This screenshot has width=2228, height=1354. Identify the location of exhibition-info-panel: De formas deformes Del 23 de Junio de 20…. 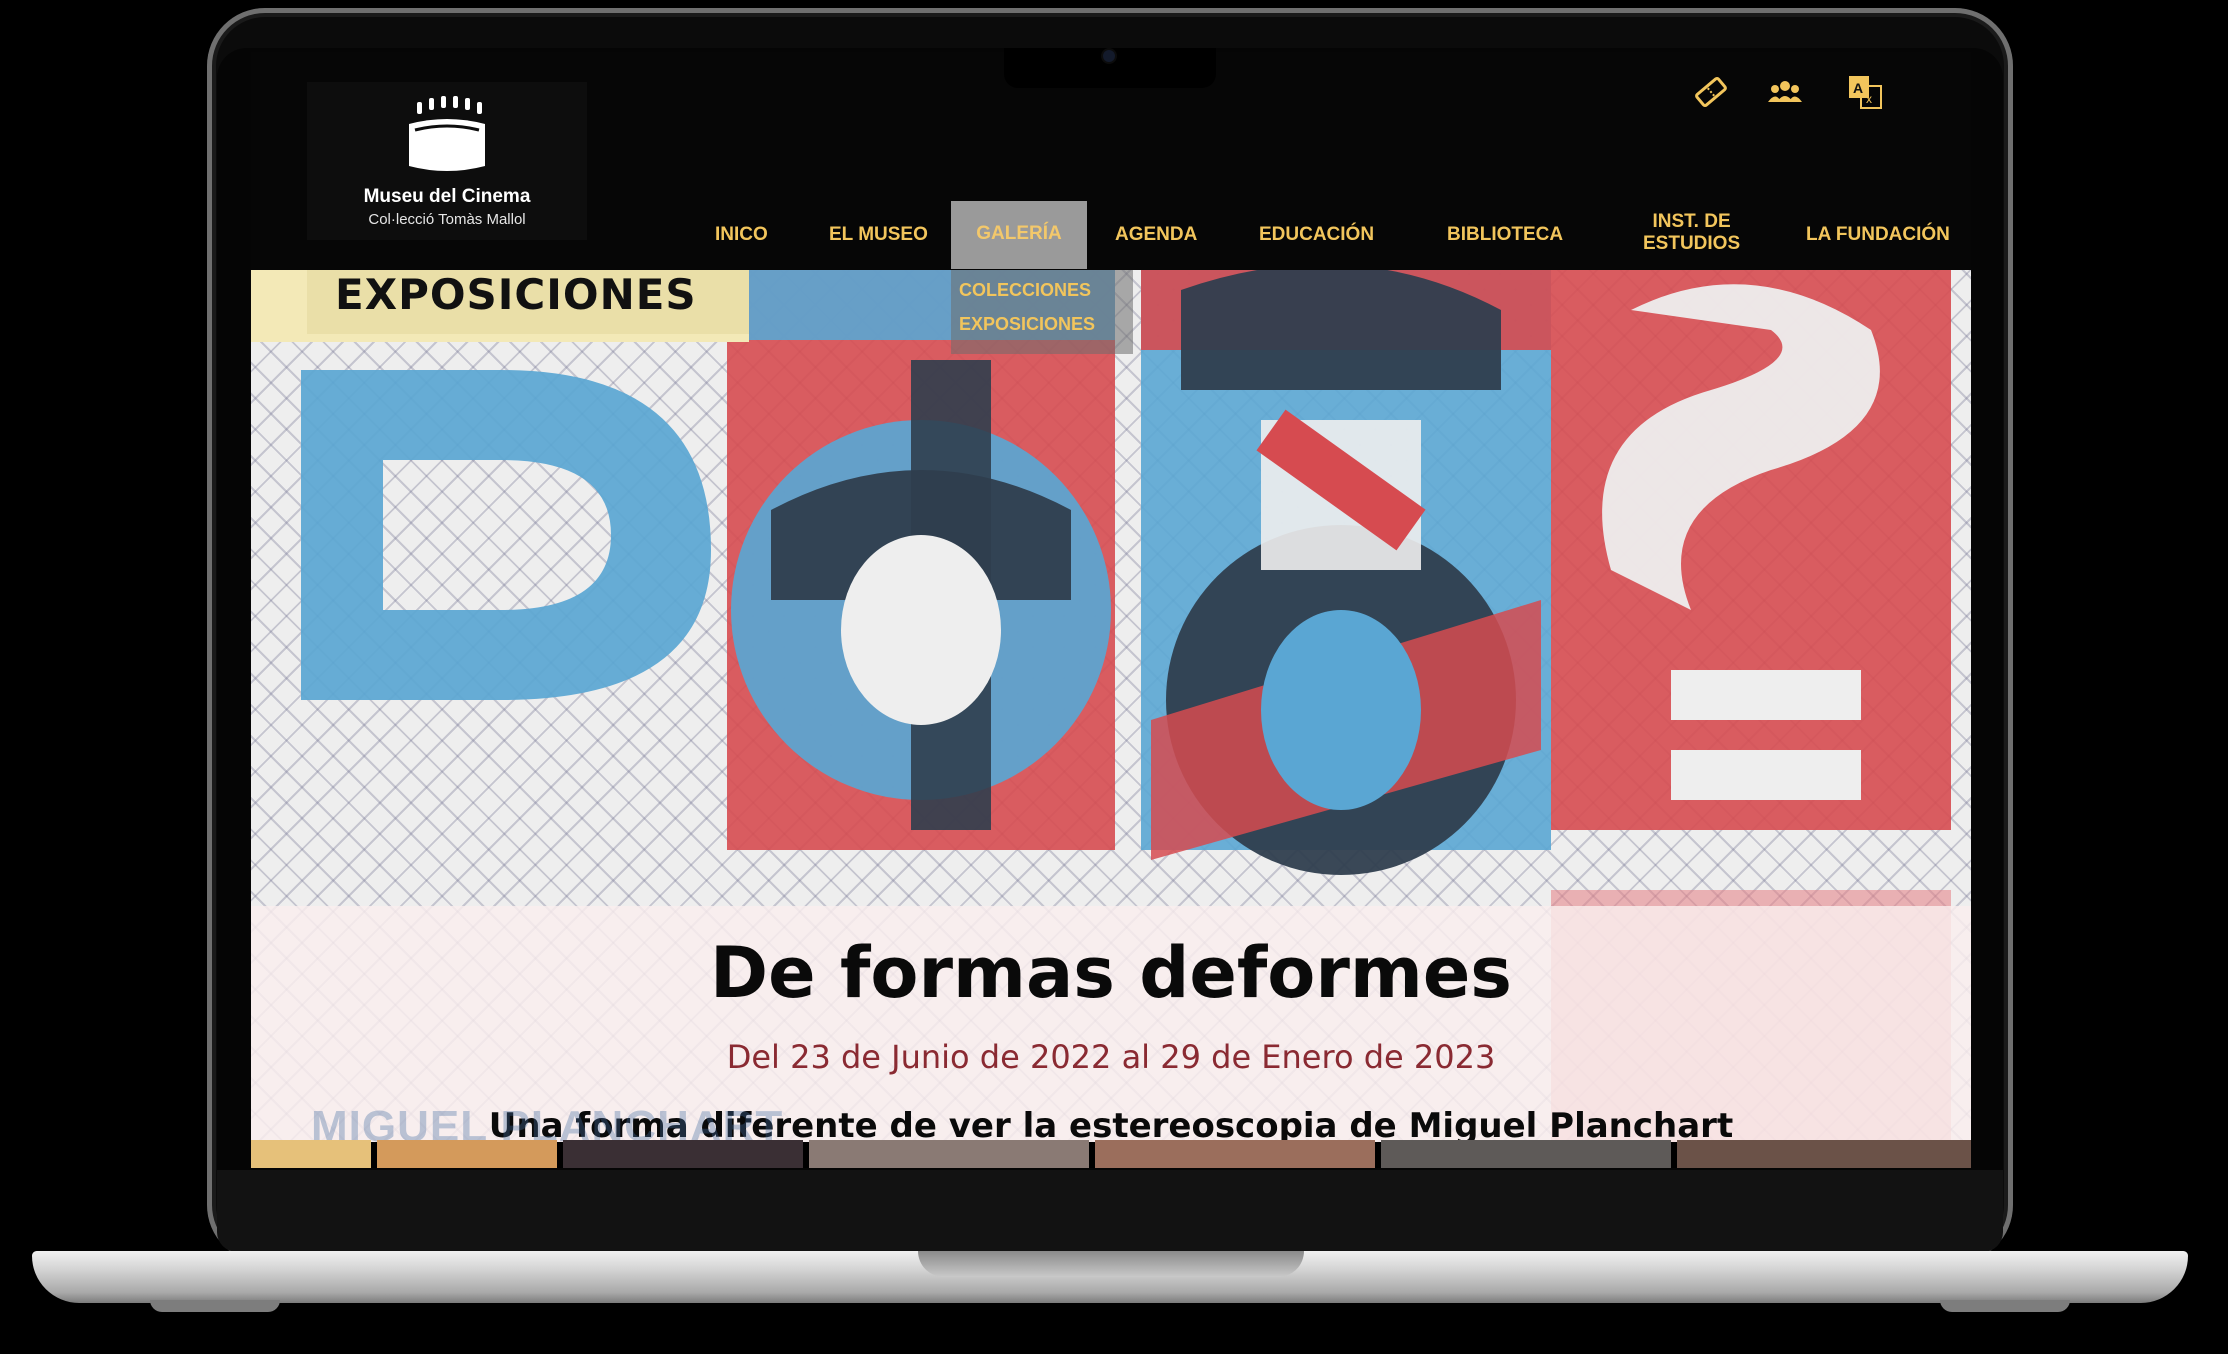
(1111, 1024).